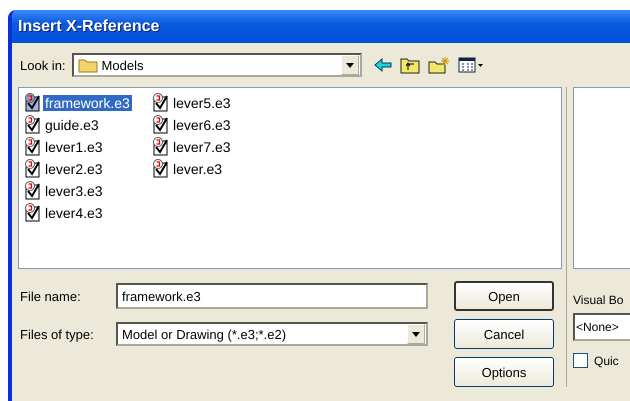  What do you see at coordinates (51, 296) in the screenshot?
I see `file-name-label: File name:` at bounding box center [51, 296].